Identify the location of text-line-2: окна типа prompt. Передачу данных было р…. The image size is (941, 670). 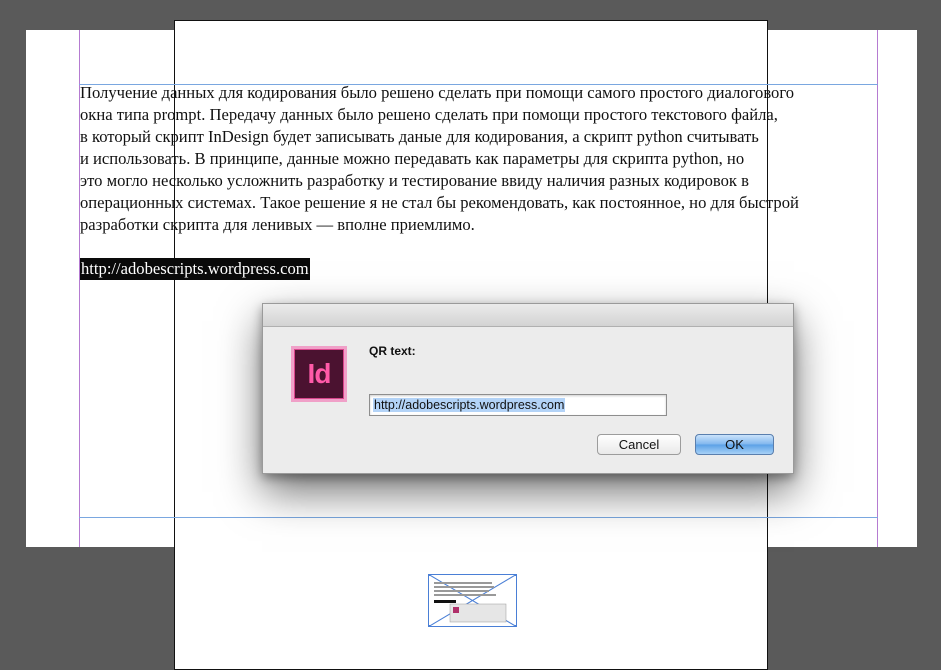
(429, 114).